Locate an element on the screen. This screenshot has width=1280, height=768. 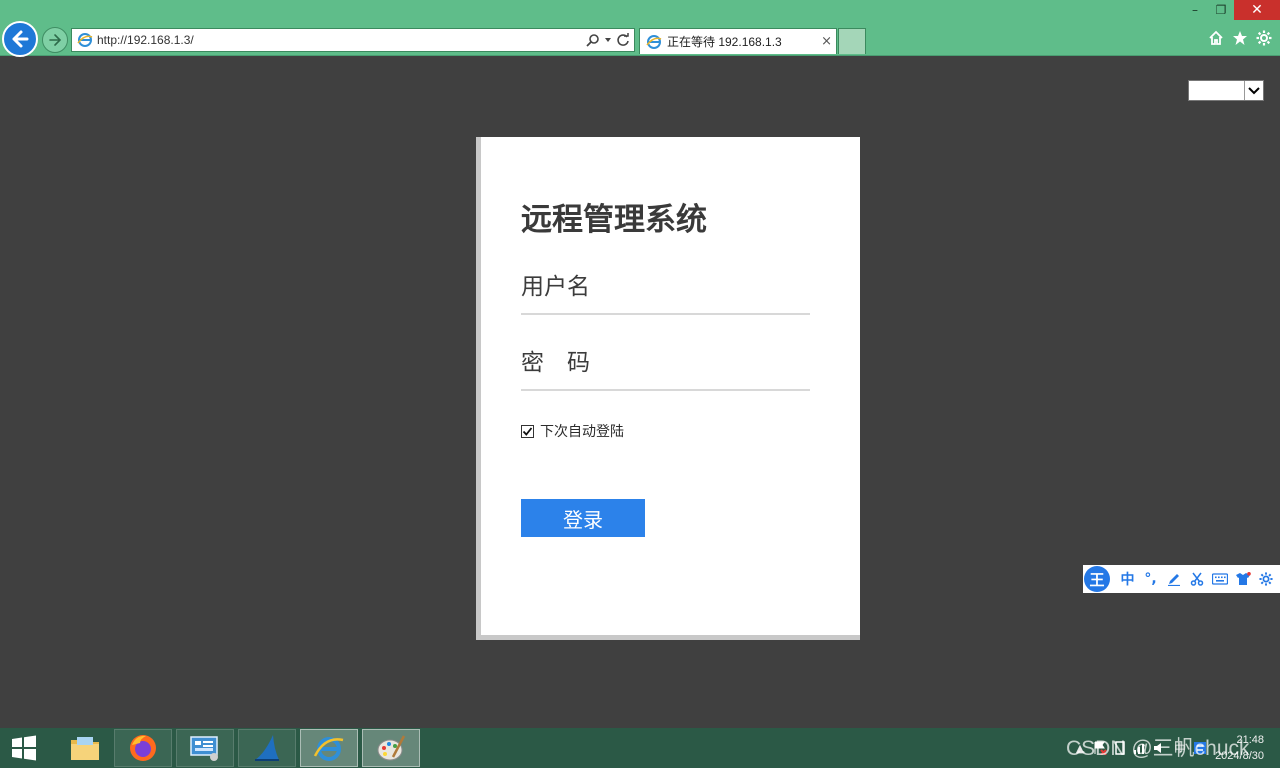
back-button is located at coordinates (20, 39).